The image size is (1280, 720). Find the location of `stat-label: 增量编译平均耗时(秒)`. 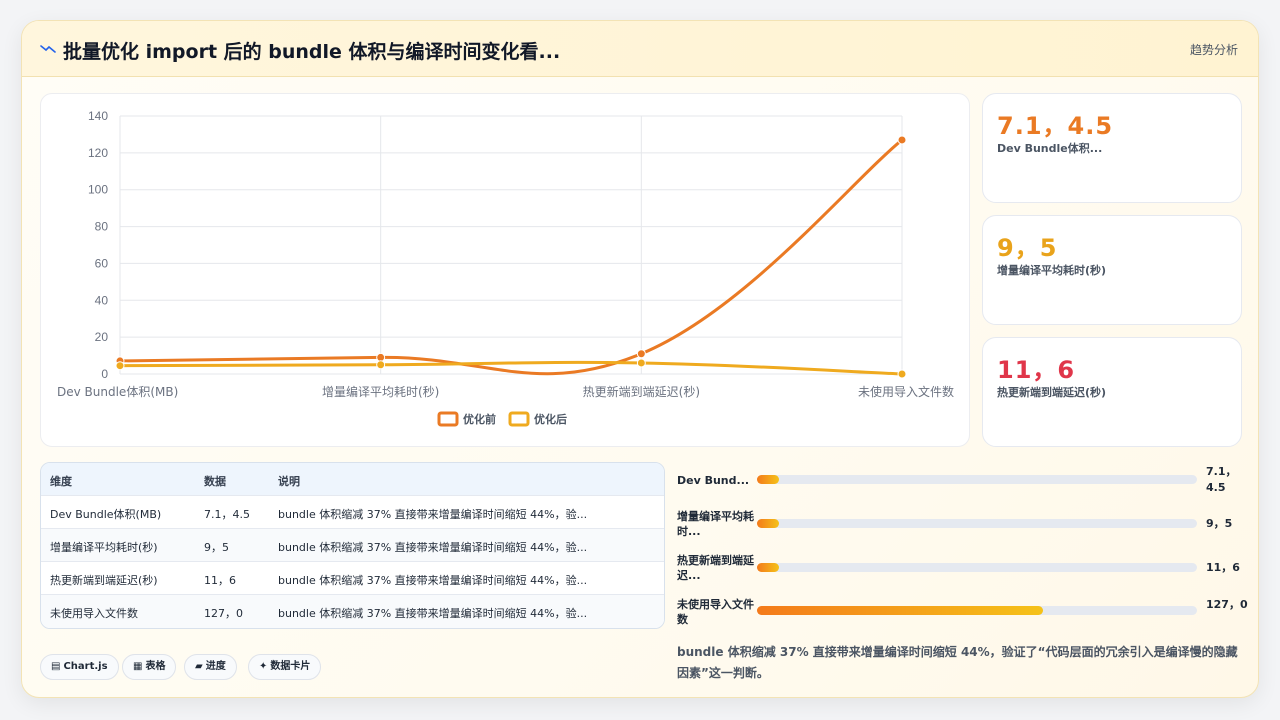

stat-label: 增量编译平均耗时(秒) is located at coordinates (1052, 270).